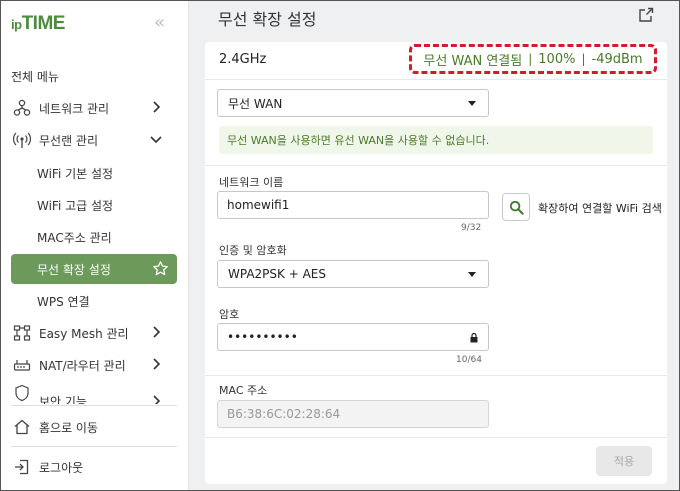  What do you see at coordinates (253, 250) in the screenshot?
I see `auth-label: 인증 및 암호화` at bounding box center [253, 250].